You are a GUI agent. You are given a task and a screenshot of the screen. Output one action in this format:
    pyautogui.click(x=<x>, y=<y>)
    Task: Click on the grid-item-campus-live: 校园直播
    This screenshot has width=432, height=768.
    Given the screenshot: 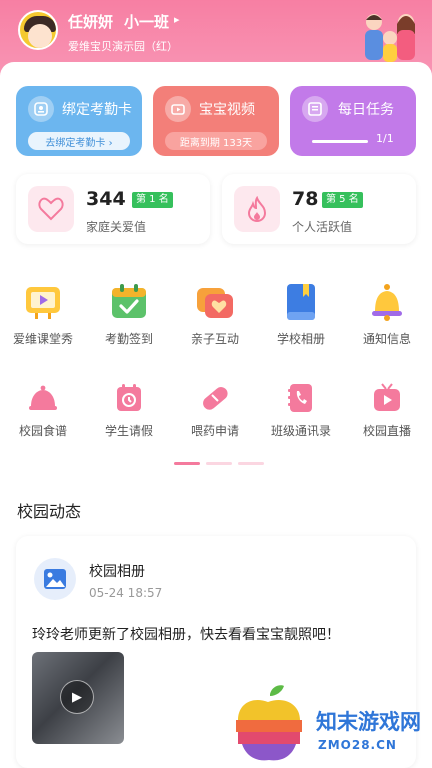 What is the action you would take?
    pyautogui.click(x=387, y=409)
    